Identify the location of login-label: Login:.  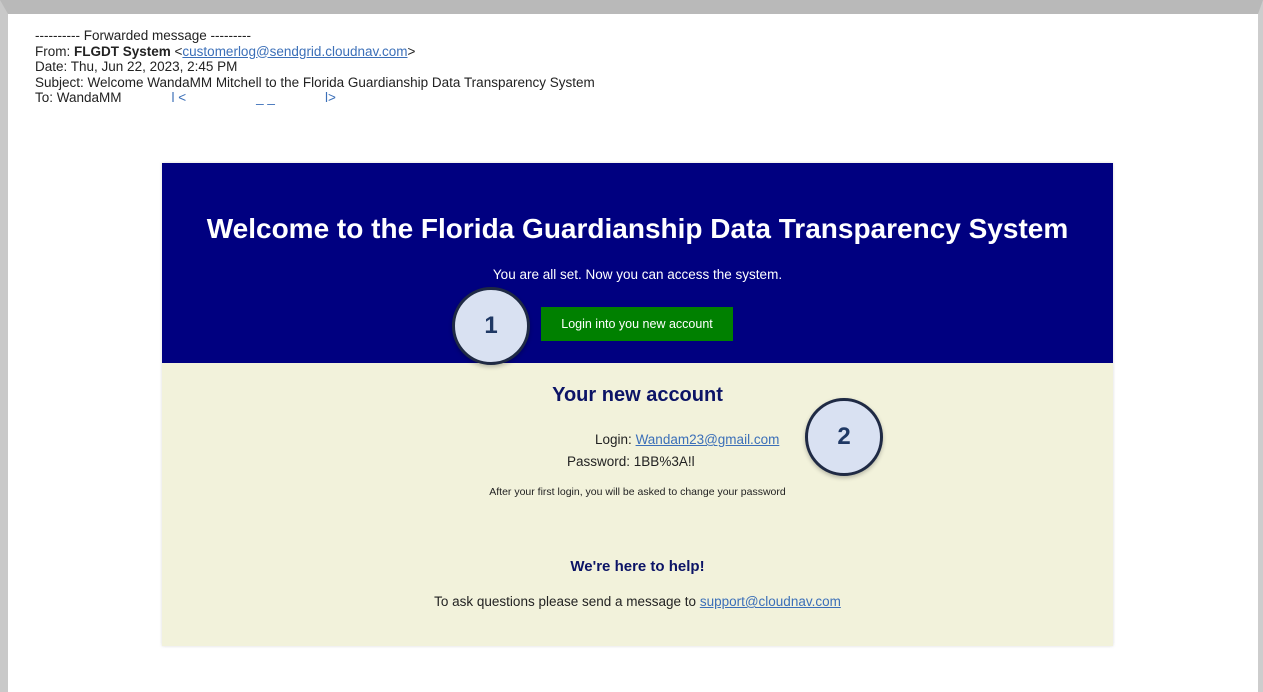
(613, 439).